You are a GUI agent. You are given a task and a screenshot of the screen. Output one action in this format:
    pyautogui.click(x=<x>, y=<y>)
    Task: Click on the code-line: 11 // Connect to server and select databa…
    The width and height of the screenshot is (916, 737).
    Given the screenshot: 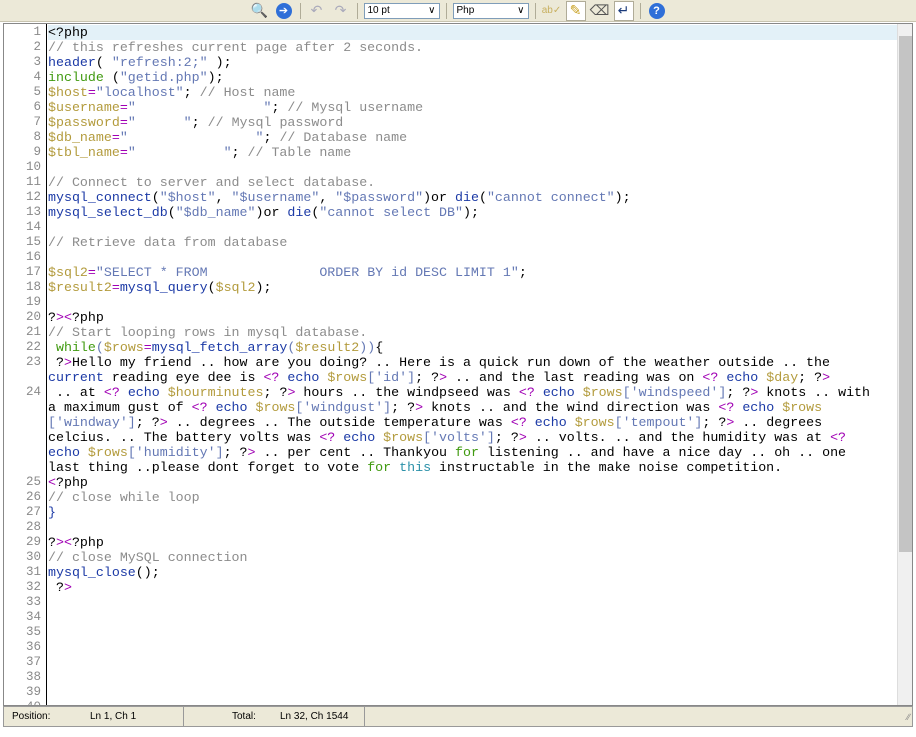 What is the action you would take?
    pyautogui.click(x=462, y=182)
    